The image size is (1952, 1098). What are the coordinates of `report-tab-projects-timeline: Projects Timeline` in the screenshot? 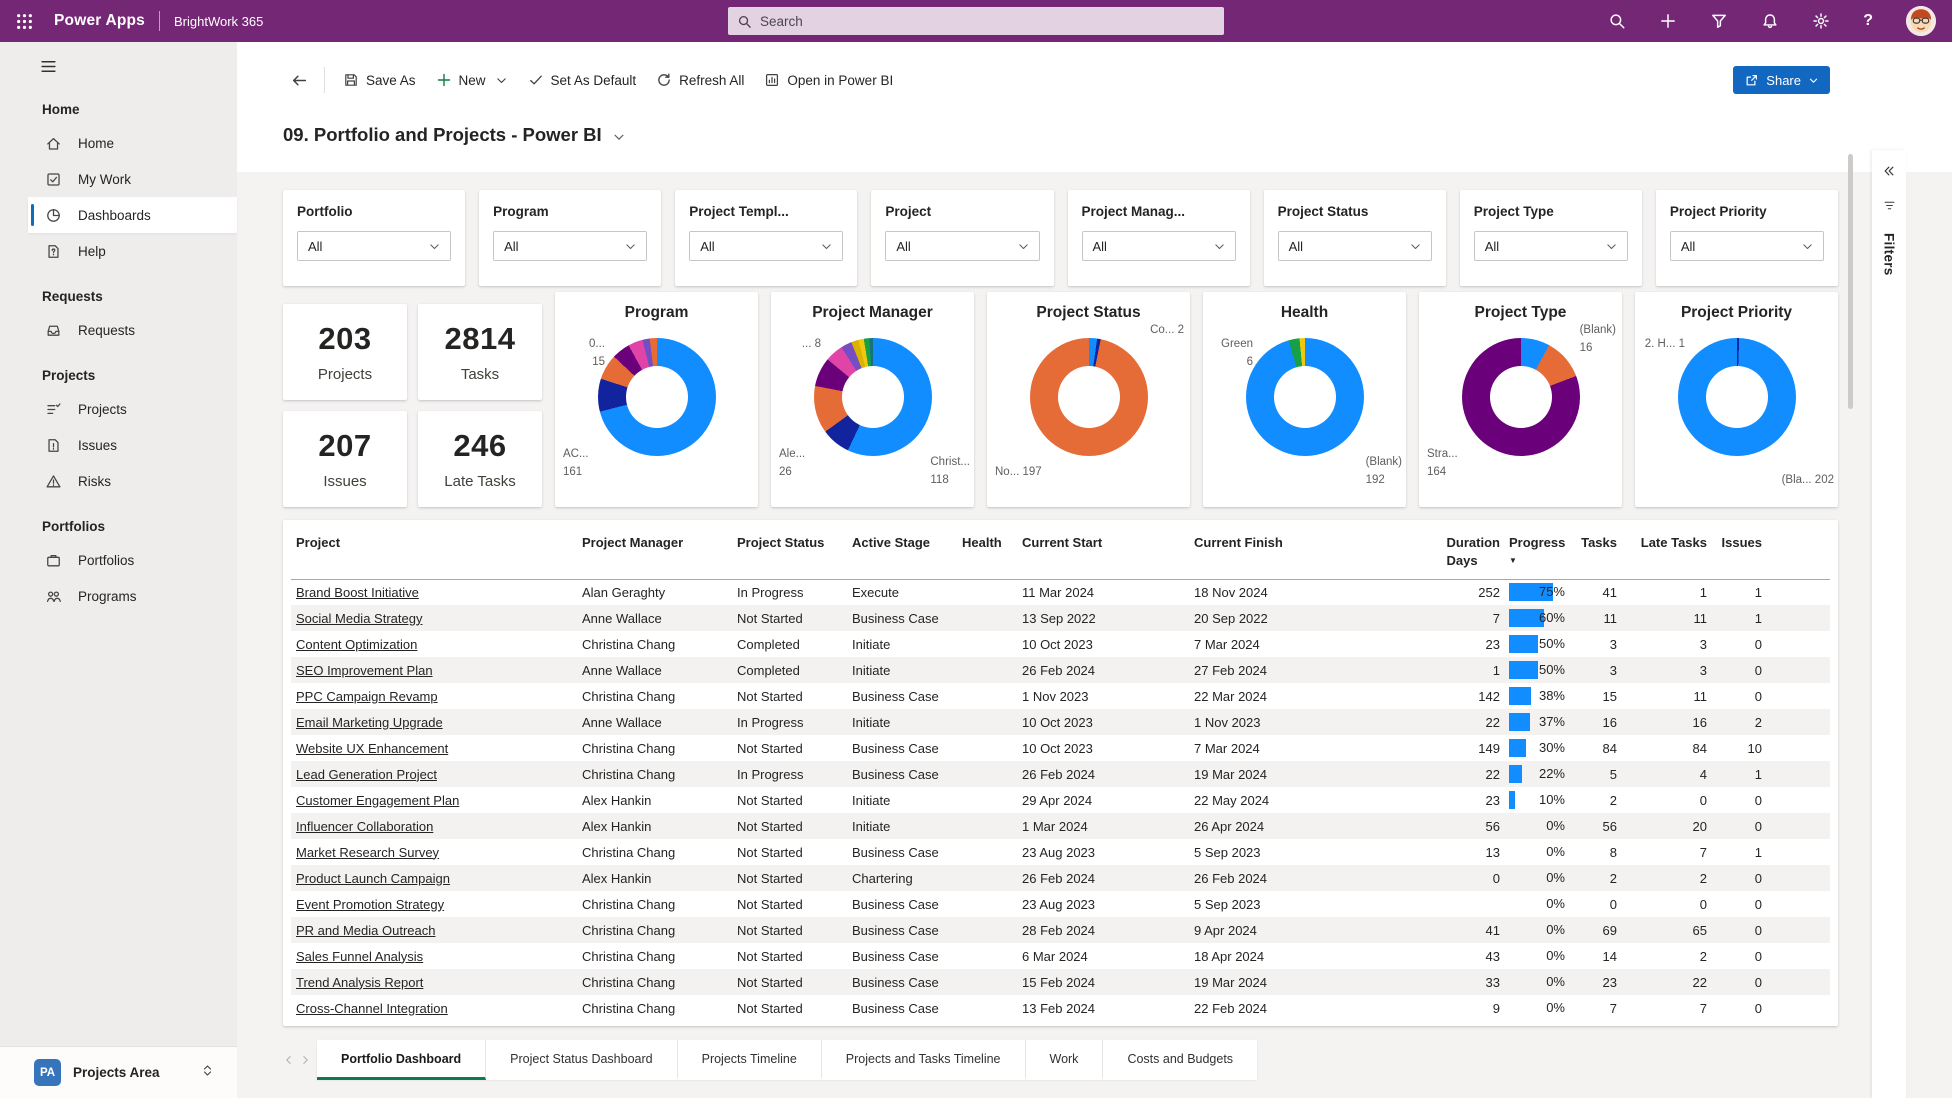 It's located at (749, 1060).